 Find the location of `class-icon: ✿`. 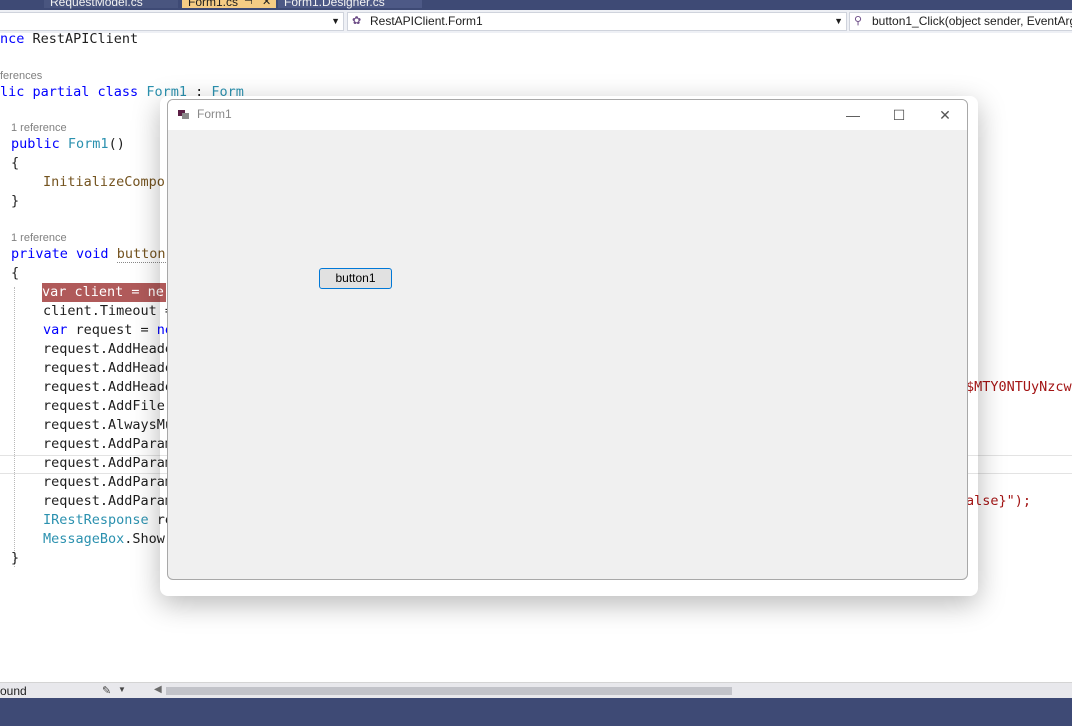

class-icon: ✿ is located at coordinates (357, 21).